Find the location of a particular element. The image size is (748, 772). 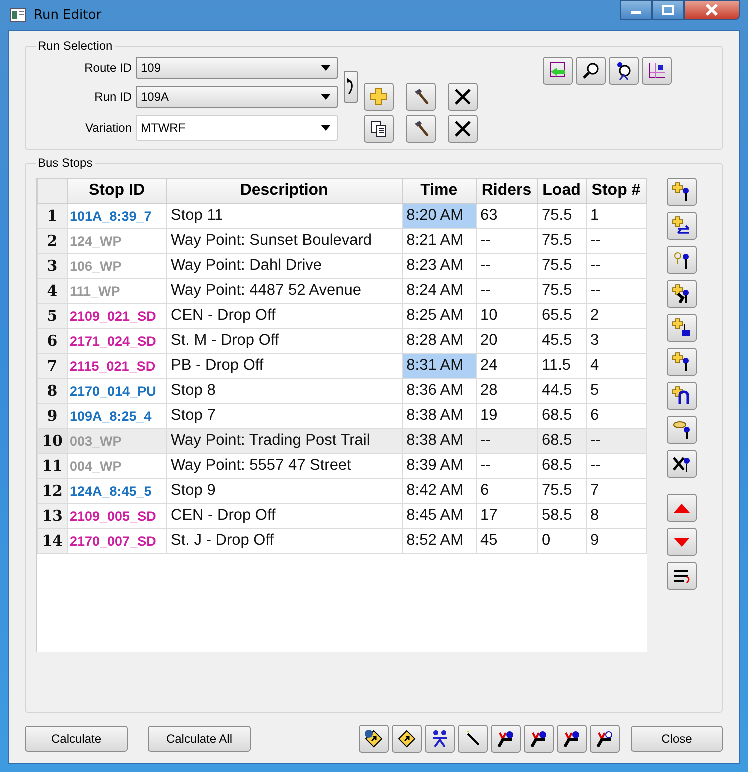

add-flag-icon is located at coordinates (682, 328).